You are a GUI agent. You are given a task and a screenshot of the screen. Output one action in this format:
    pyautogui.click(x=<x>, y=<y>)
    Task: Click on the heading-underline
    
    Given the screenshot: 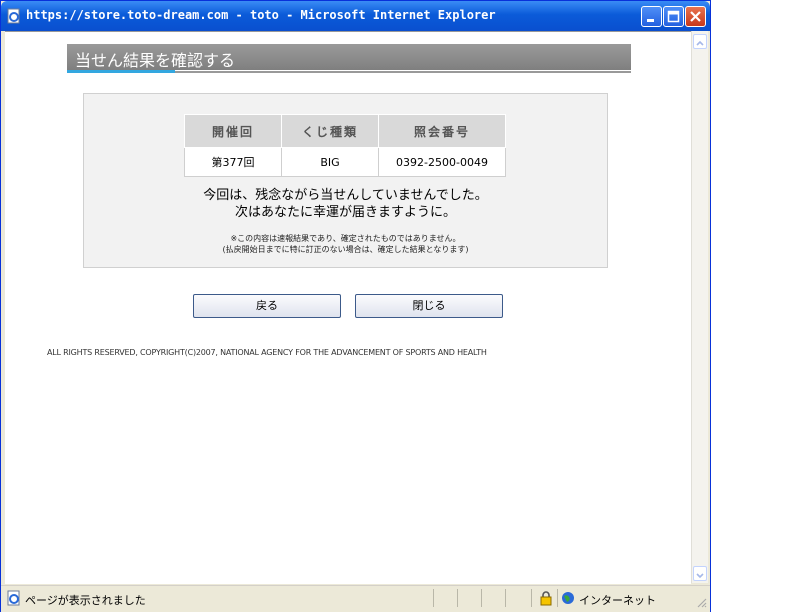 What is the action you would take?
    pyautogui.click(x=403, y=72)
    